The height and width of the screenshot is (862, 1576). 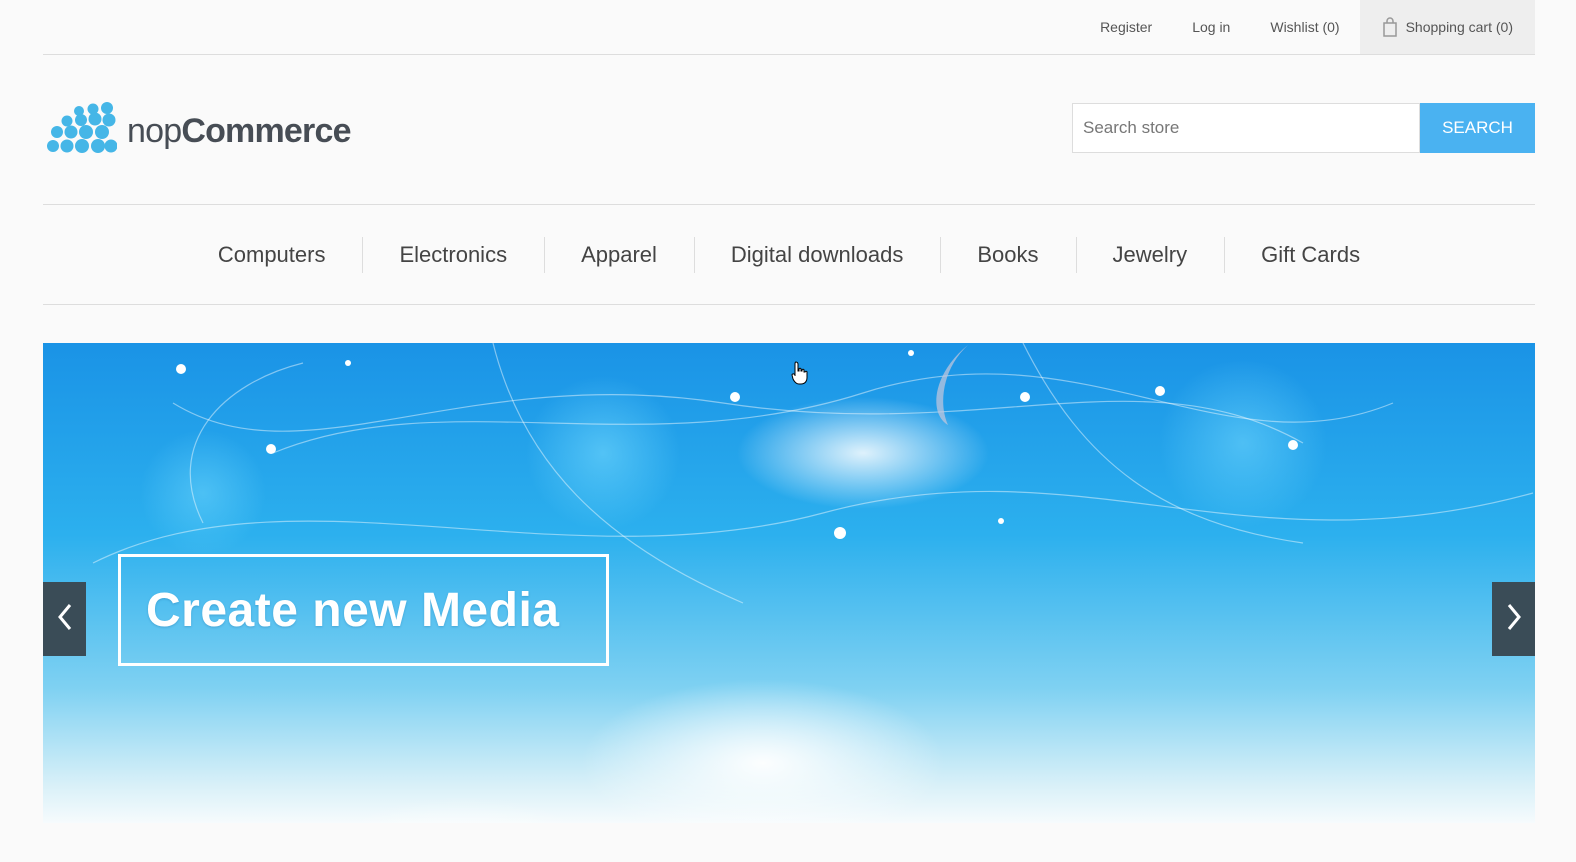 What do you see at coordinates (1459, 27) in the screenshot?
I see `shopping-cart-label: Shopping cart (0)` at bounding box center [1459, 27].